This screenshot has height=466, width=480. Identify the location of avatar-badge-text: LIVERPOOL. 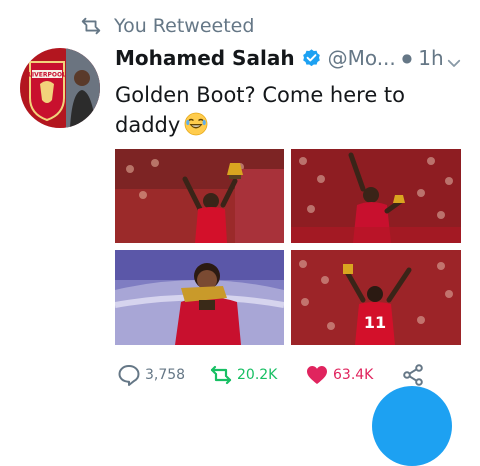
(47, 75).